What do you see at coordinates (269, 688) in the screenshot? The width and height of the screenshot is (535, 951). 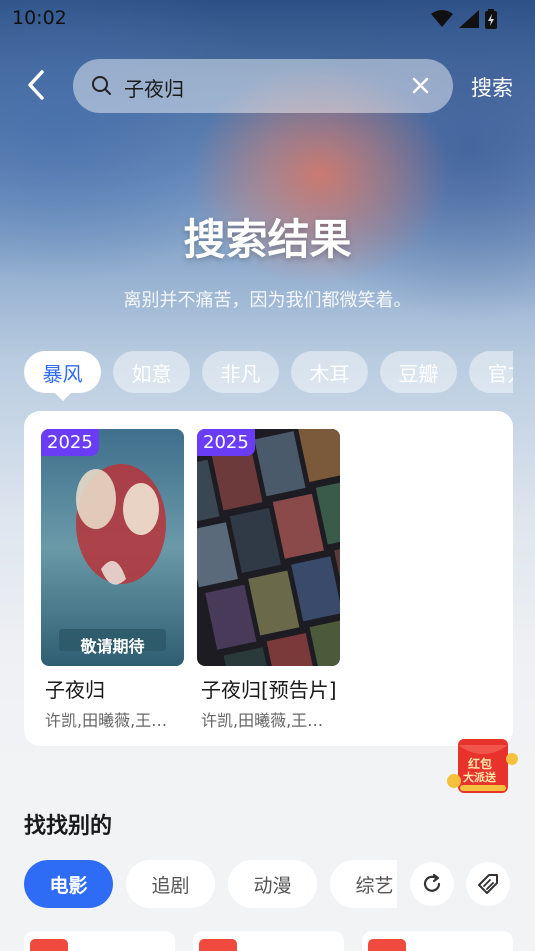 I see `result-title: 子夜归[预告片]` at bounding box center [269, 688].